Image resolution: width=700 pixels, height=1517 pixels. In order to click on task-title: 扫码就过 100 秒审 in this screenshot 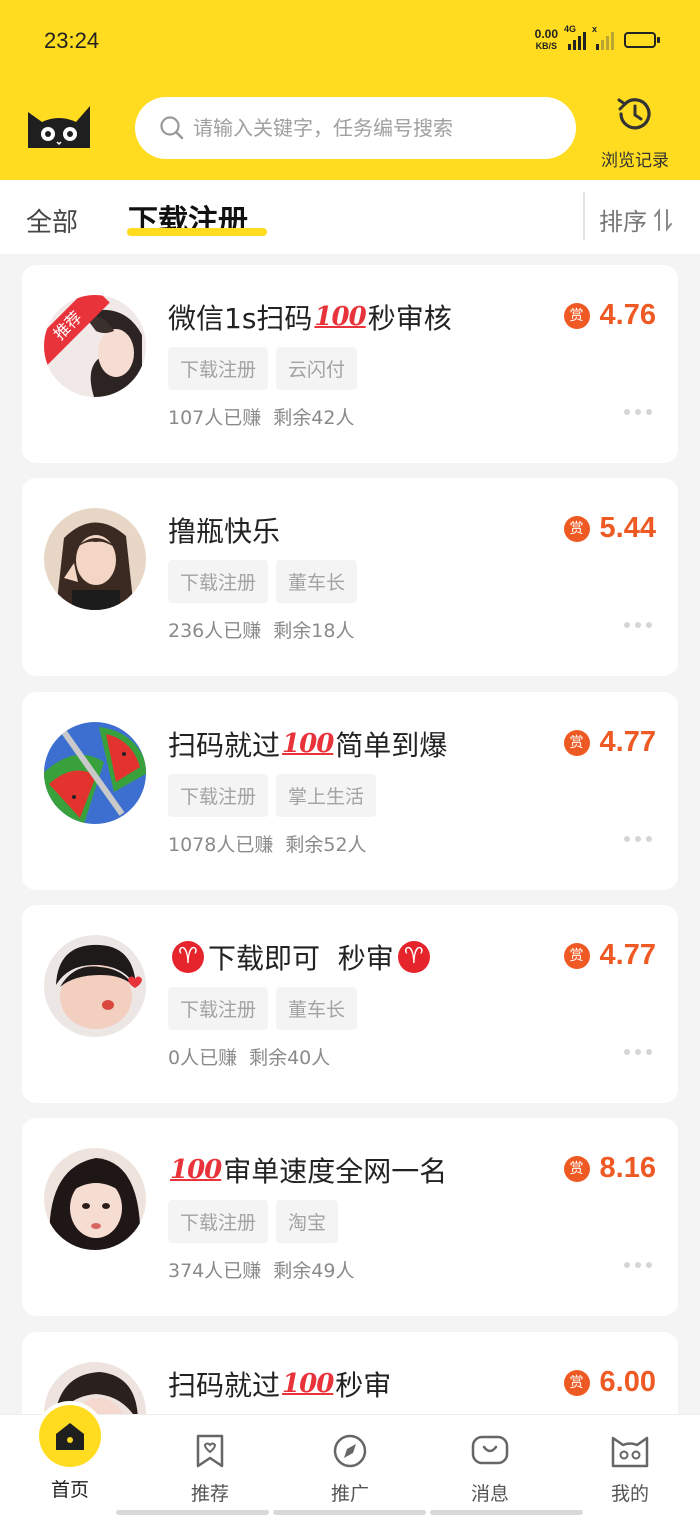, I will do `click(280, 1385)`.